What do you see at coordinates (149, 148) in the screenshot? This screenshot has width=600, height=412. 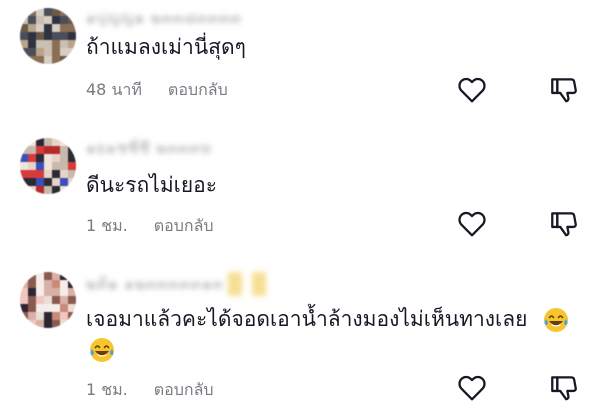 I see `username: ๑ย๑ชซี่ซี ๒๓๓๓ษ` at bounding box center [149, 148].